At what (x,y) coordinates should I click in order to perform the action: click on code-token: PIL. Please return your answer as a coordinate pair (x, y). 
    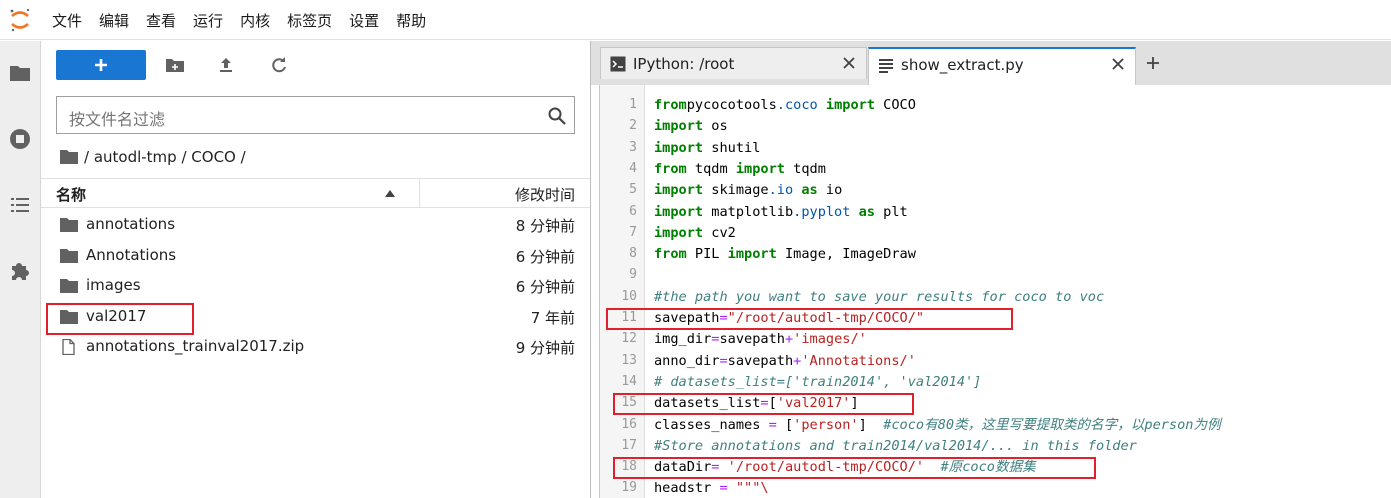
    Looking at the image, I should click on (707, 254).